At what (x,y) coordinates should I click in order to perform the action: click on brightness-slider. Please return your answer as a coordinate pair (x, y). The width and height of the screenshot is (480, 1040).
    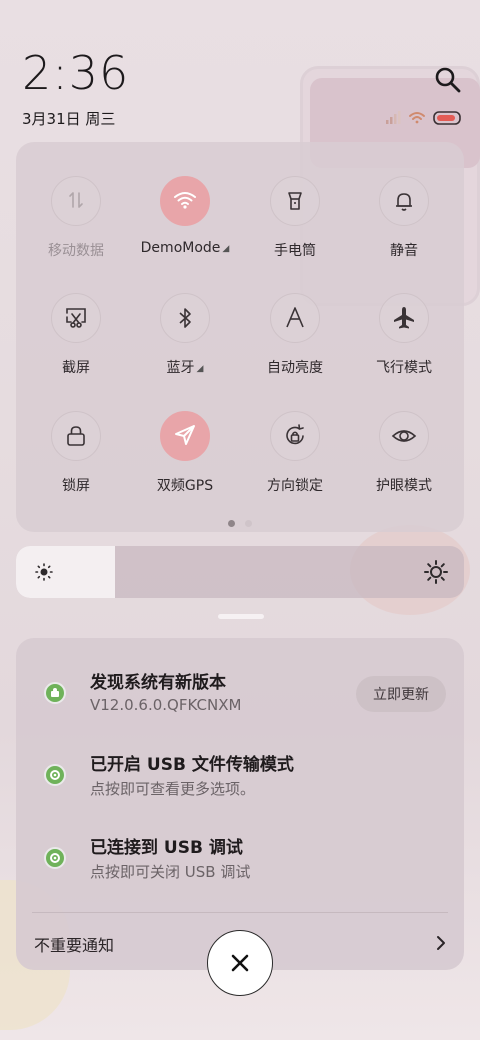
    Looking at the image, I should click on (240, 572).